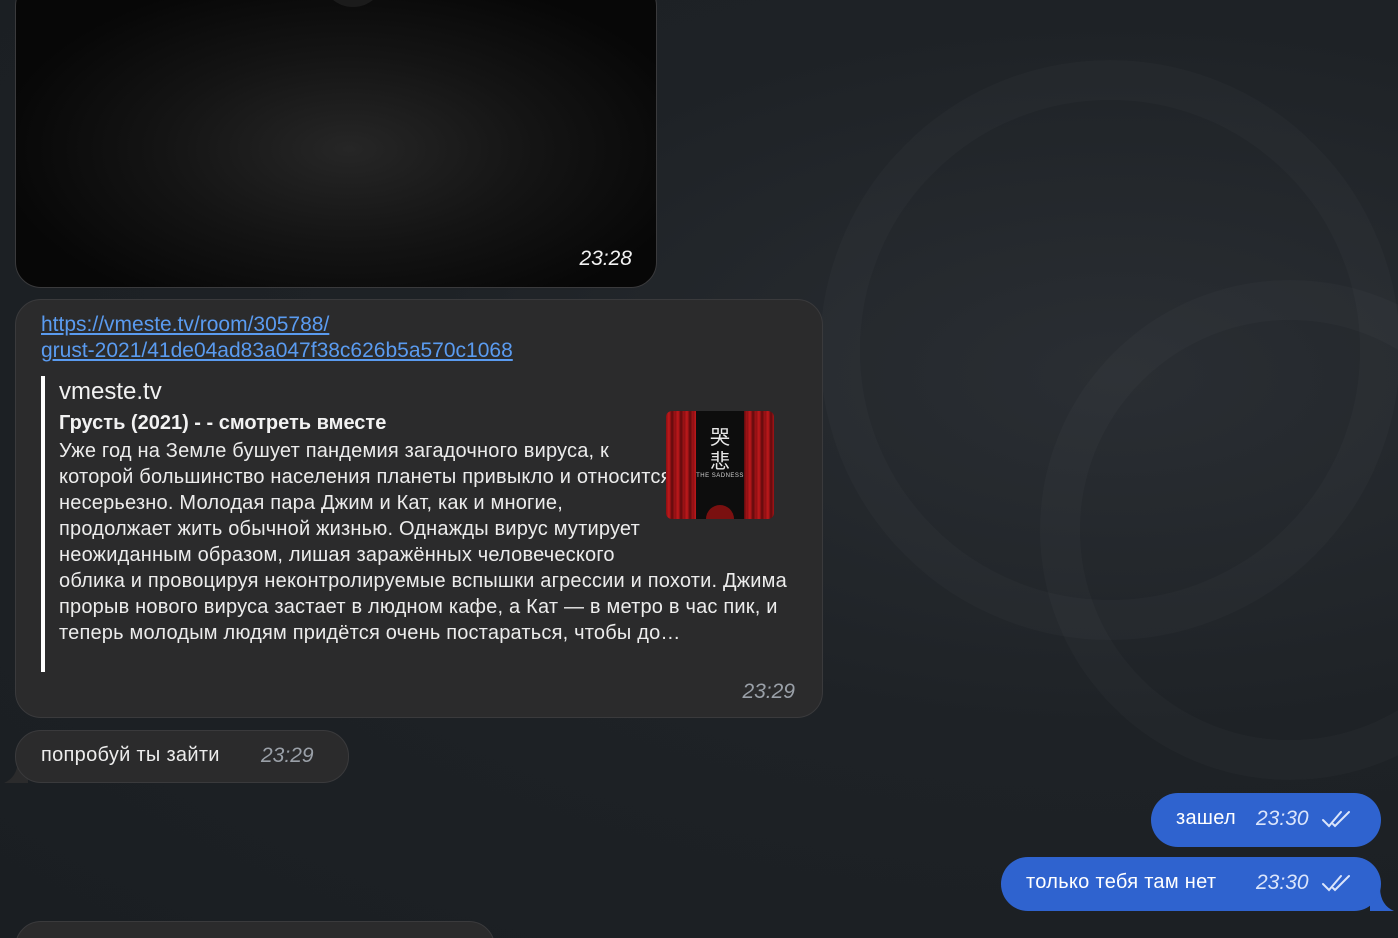 This screenshot has width=1398, height=938. What do you see at coordinates (605, 258) in the screenshot?
I see `message-time: 23:28` at bounding box center [605, 258].